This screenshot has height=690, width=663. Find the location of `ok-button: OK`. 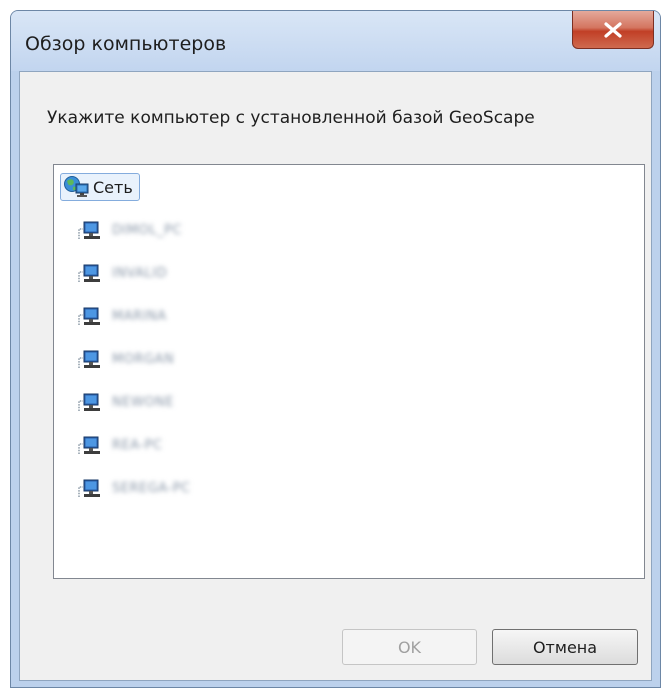

ok-button: OK is located at coordinates (409, 647).